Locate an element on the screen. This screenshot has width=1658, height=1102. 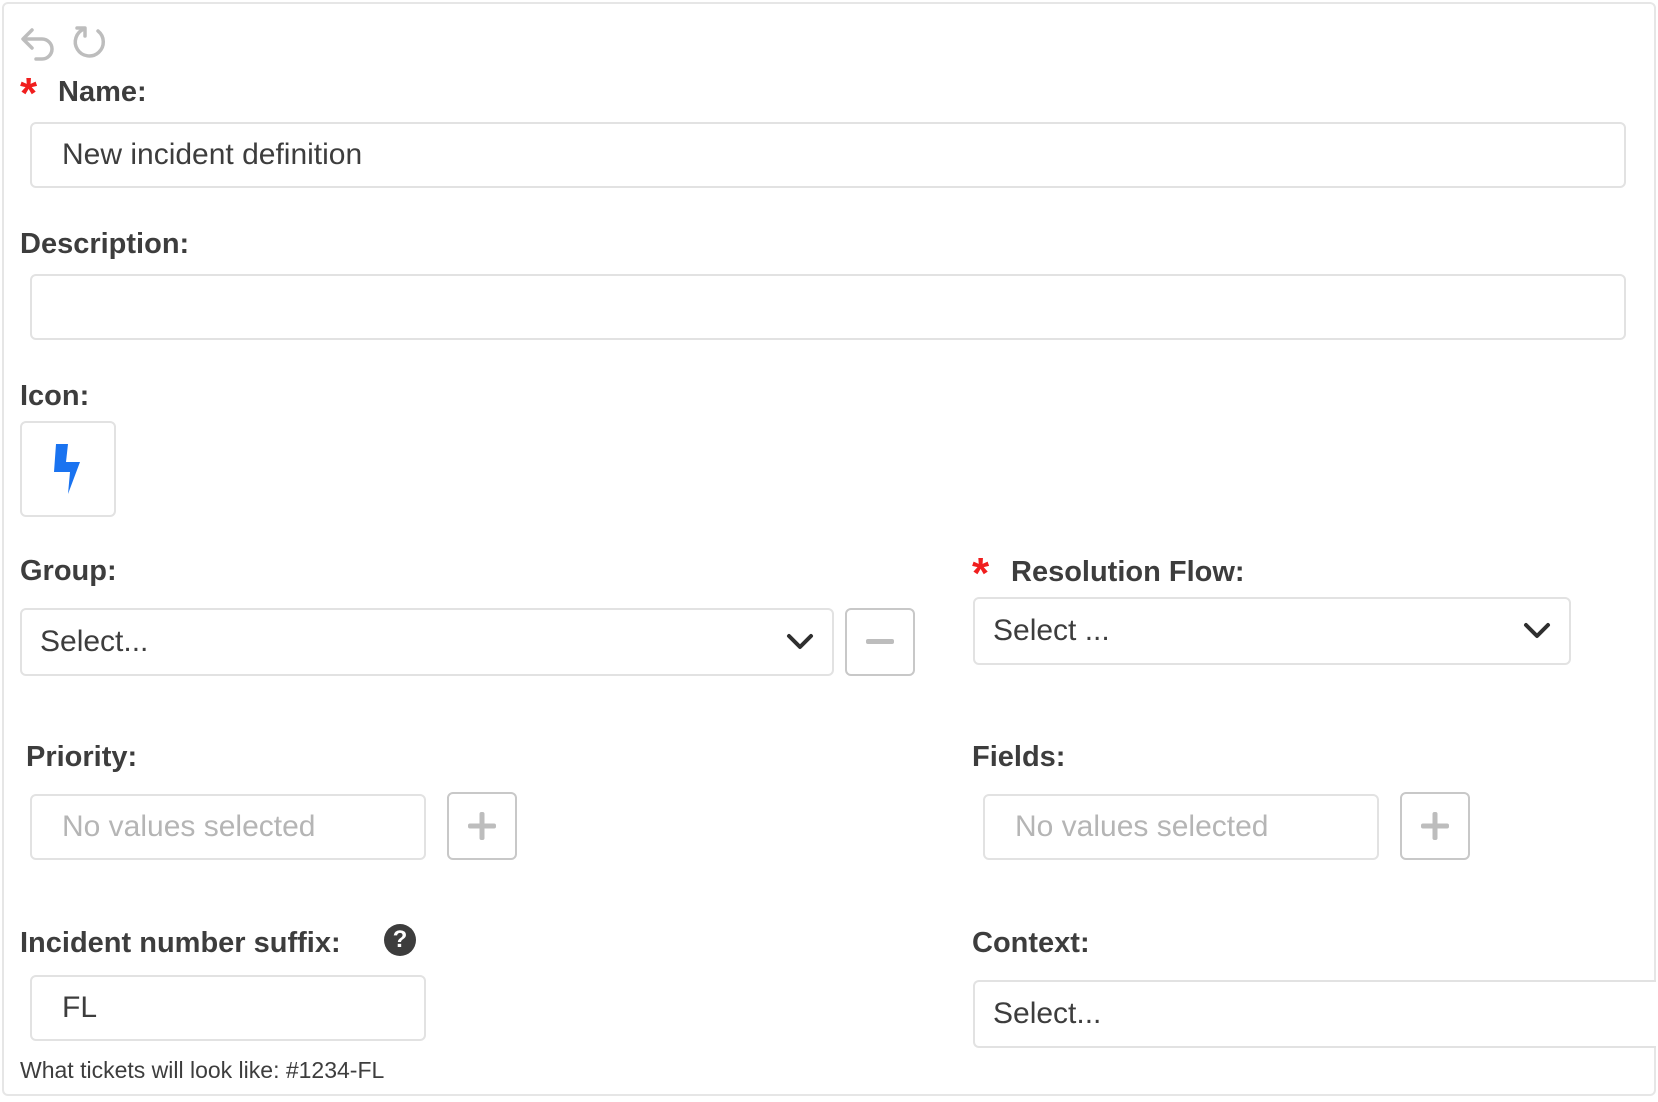
fields-add-button is located at coordinates (1435, 826).